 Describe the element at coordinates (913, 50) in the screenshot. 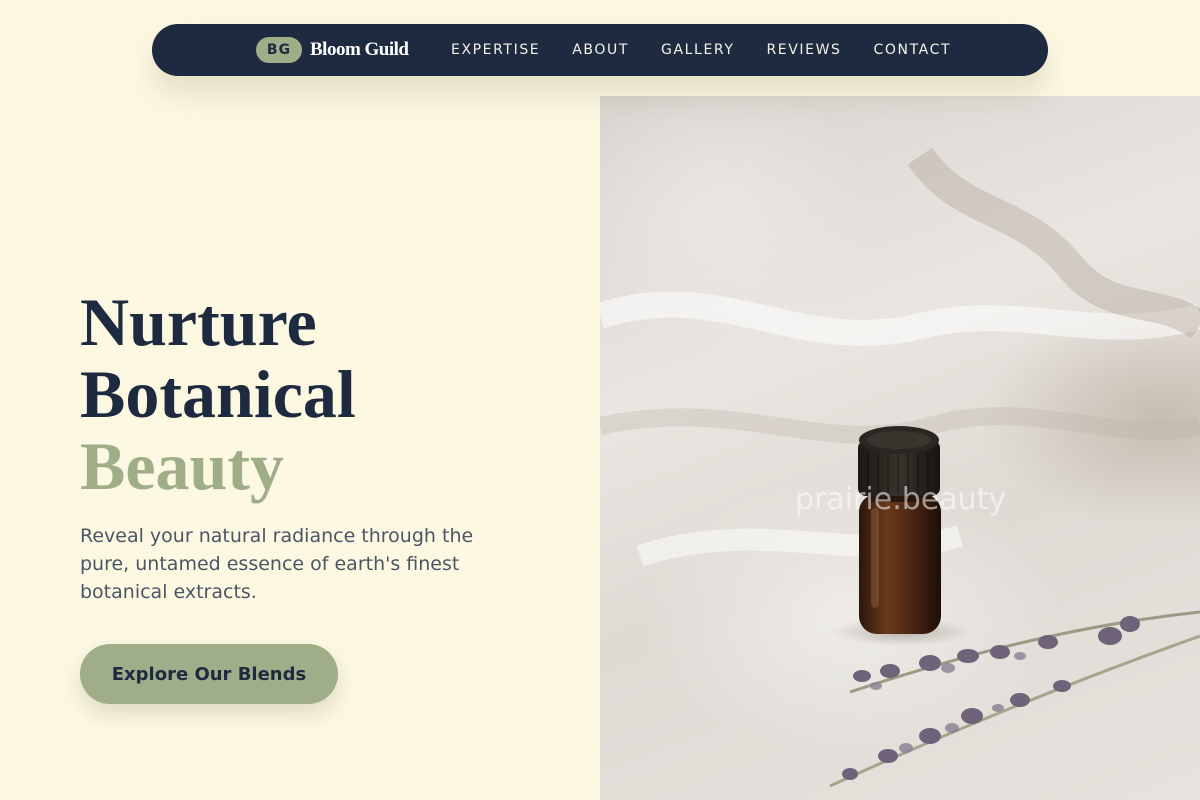

I see `nav-link-contact: CONTACT` at that location.